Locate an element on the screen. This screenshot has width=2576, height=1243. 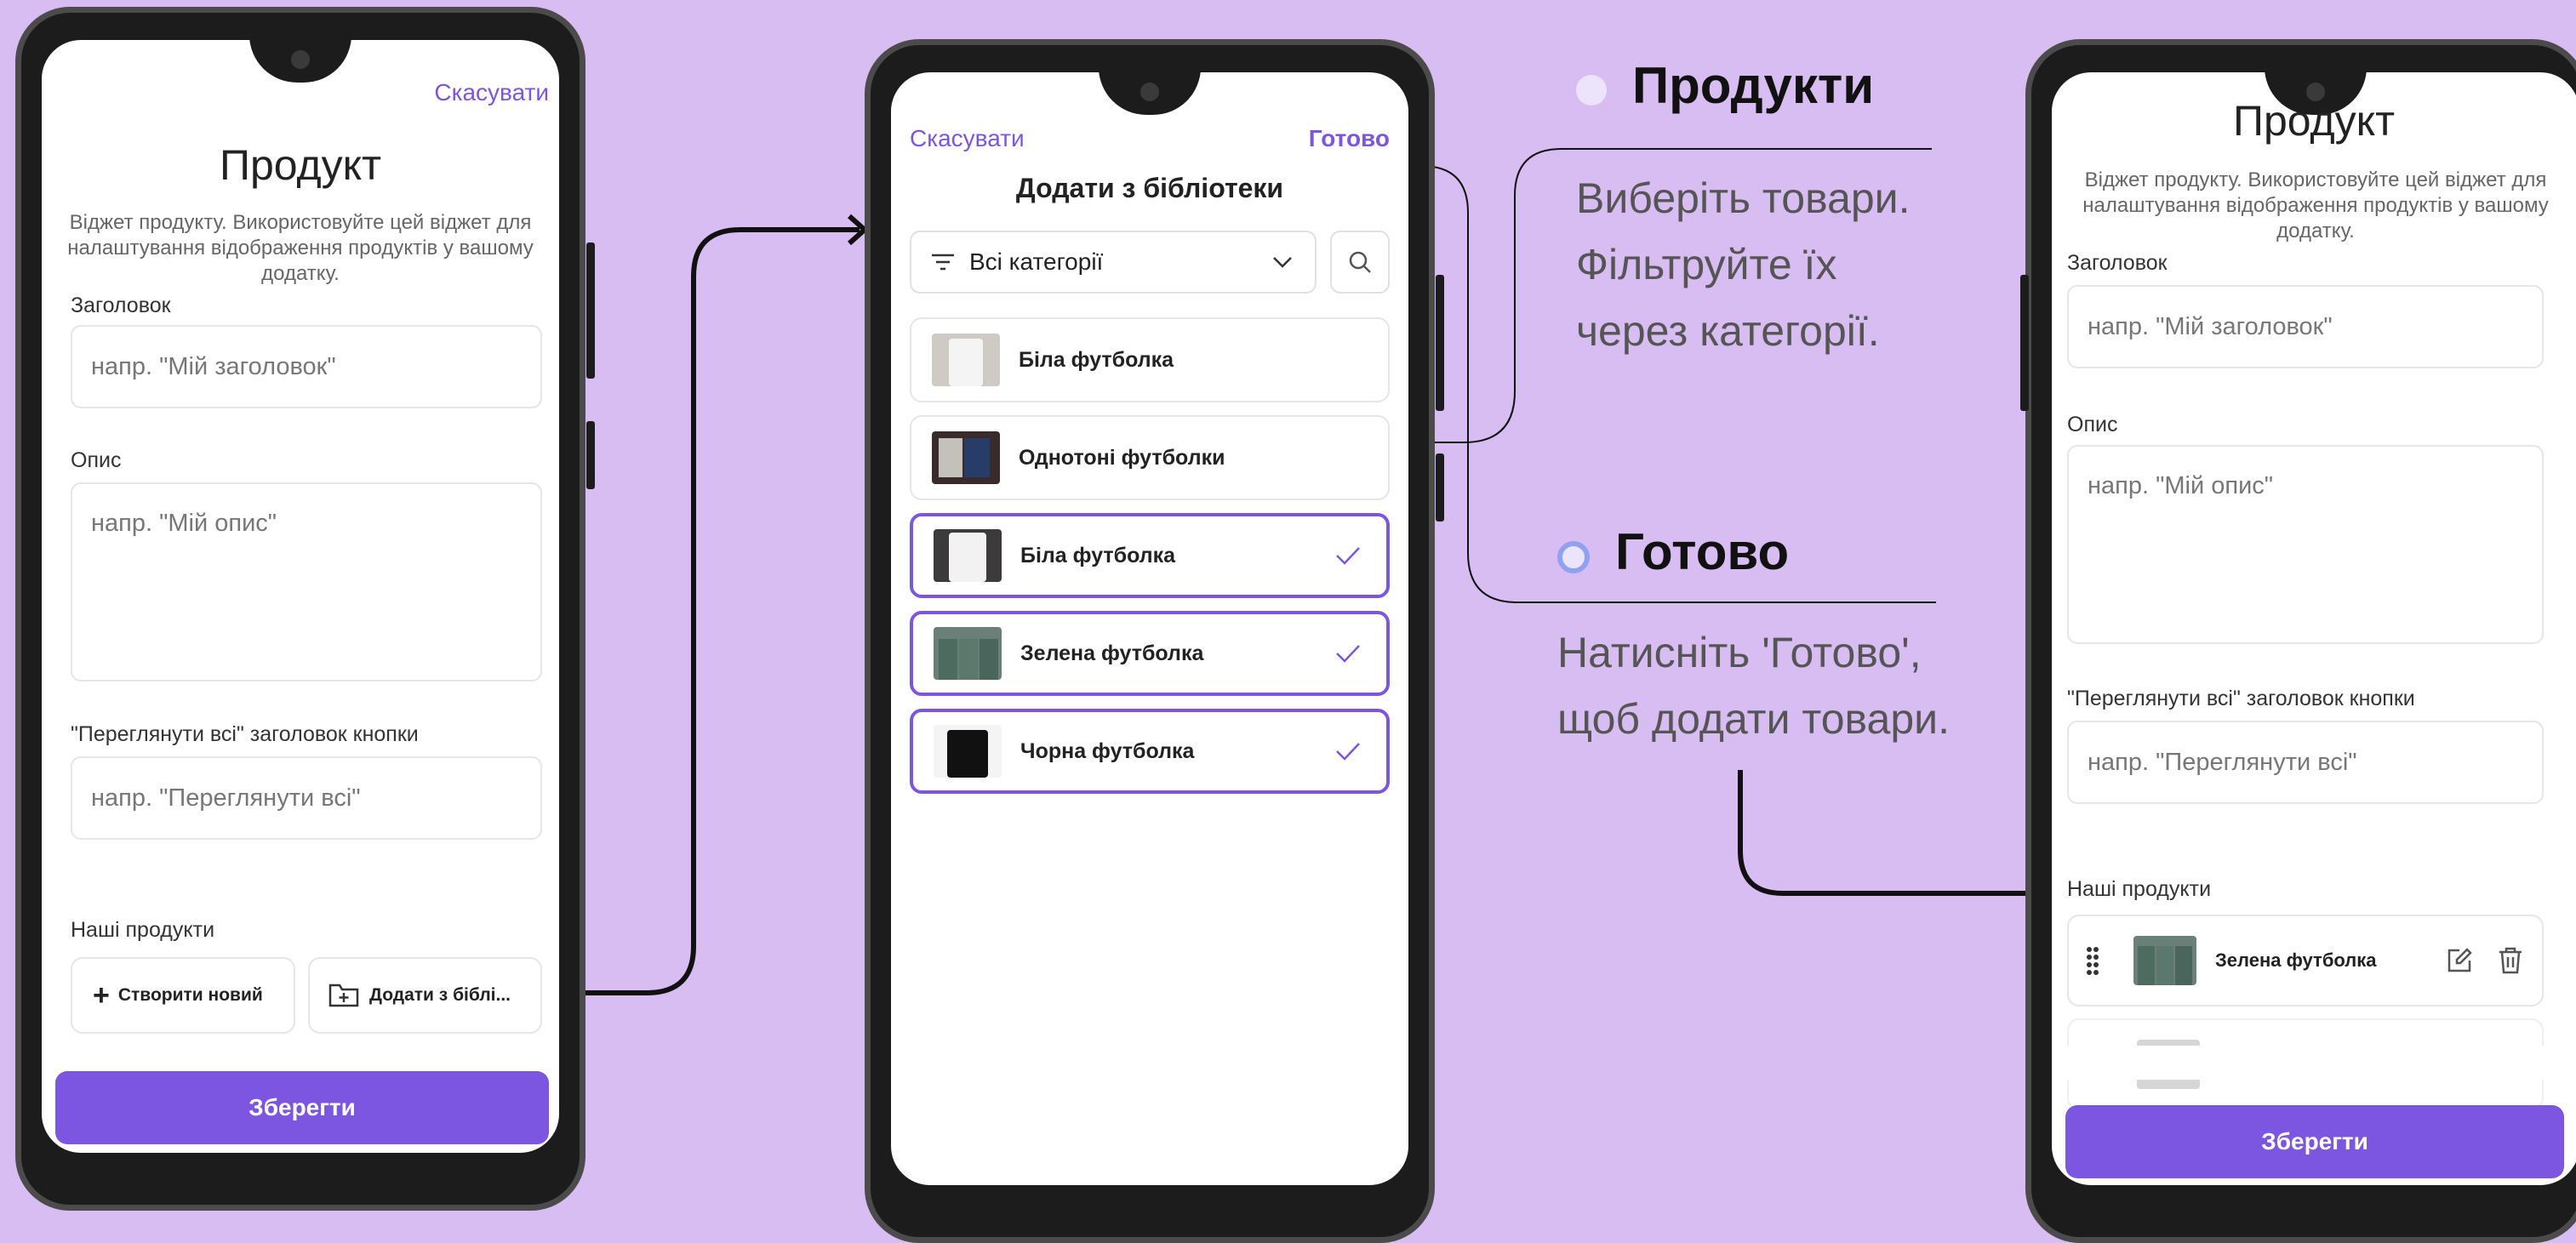
bottom-fade is located at coordinates (2314, 1063).